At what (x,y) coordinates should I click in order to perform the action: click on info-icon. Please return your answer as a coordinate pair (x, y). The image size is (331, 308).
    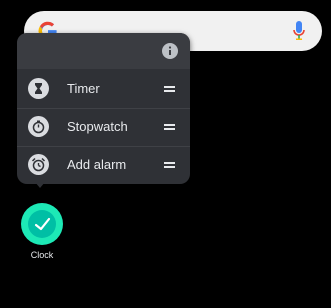
    Looking at the image, I should click on (170, 51).